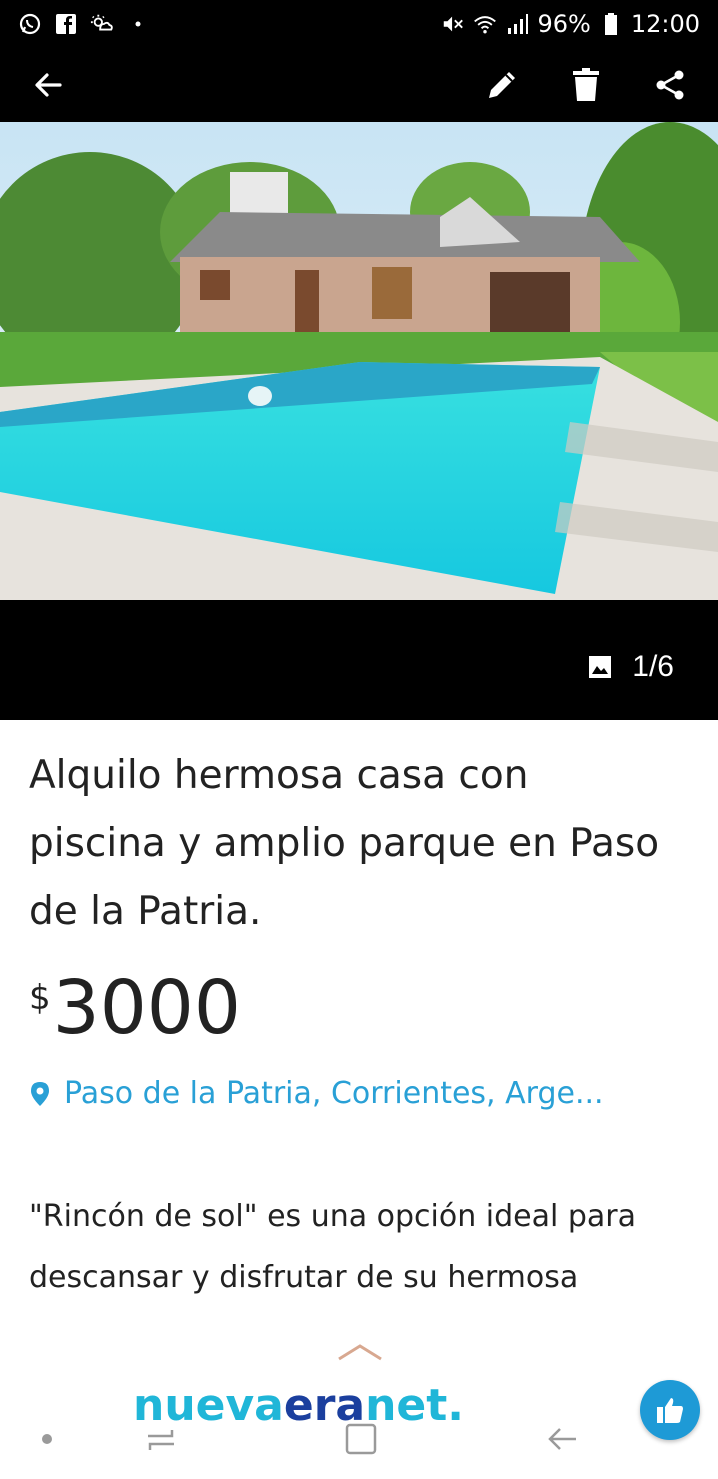 The height and width of the screenshot is (1479, 718). Describe the element at coordinates (653, 666) in the screenshot. I see `photo-counter-text: 1/6` at that location.